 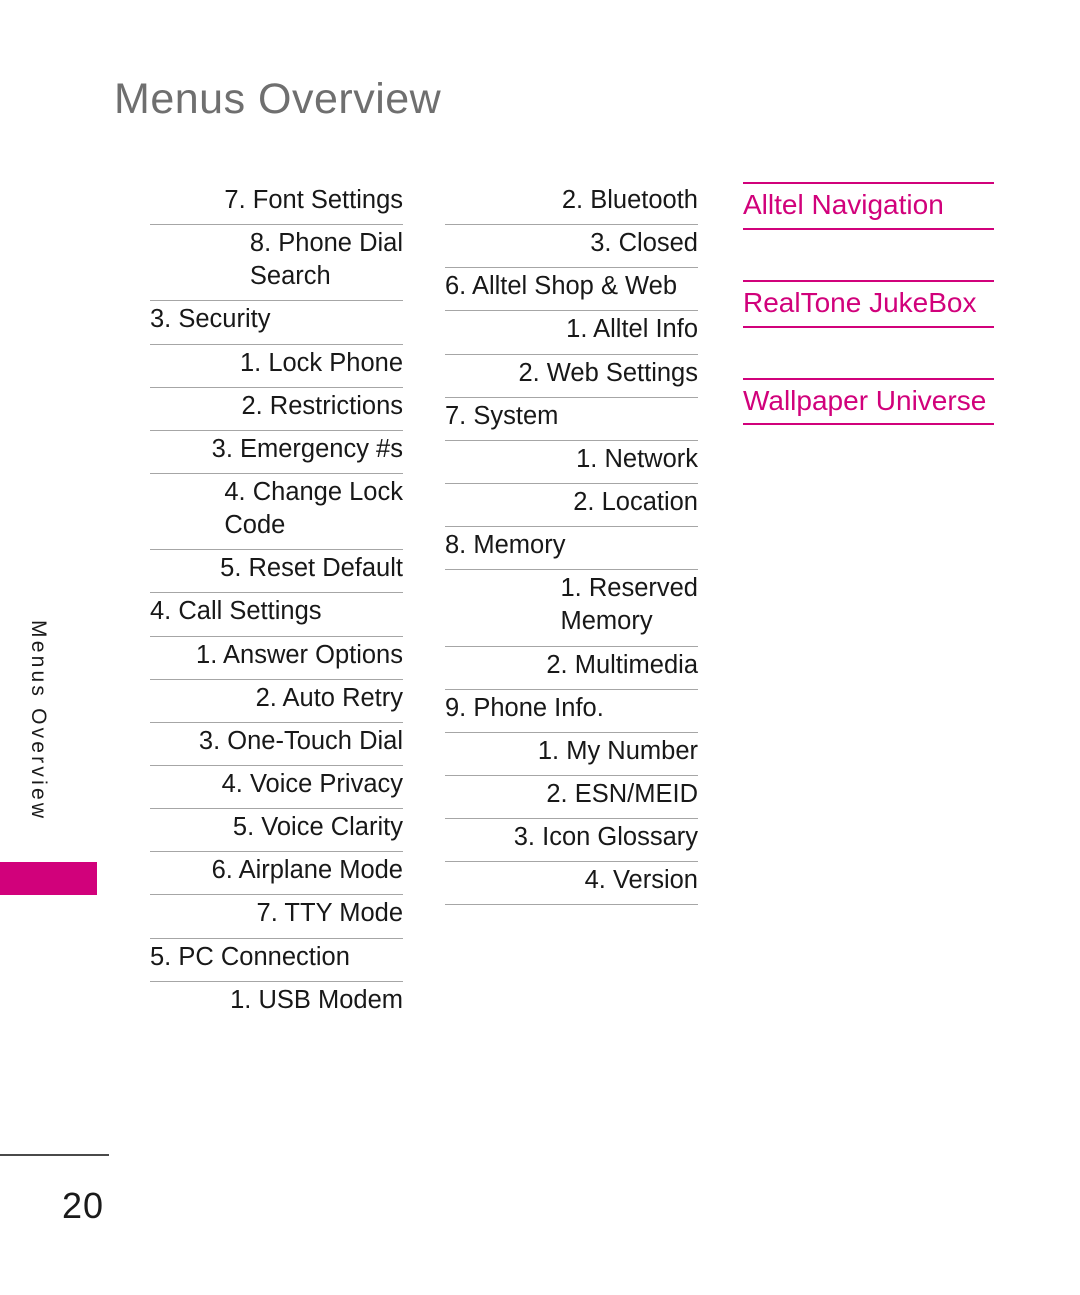 What do you see at coordinates (538, 707) in the screenshot?
I see `menu-item-label: Phone Info.` at bounding box center [538, 707].